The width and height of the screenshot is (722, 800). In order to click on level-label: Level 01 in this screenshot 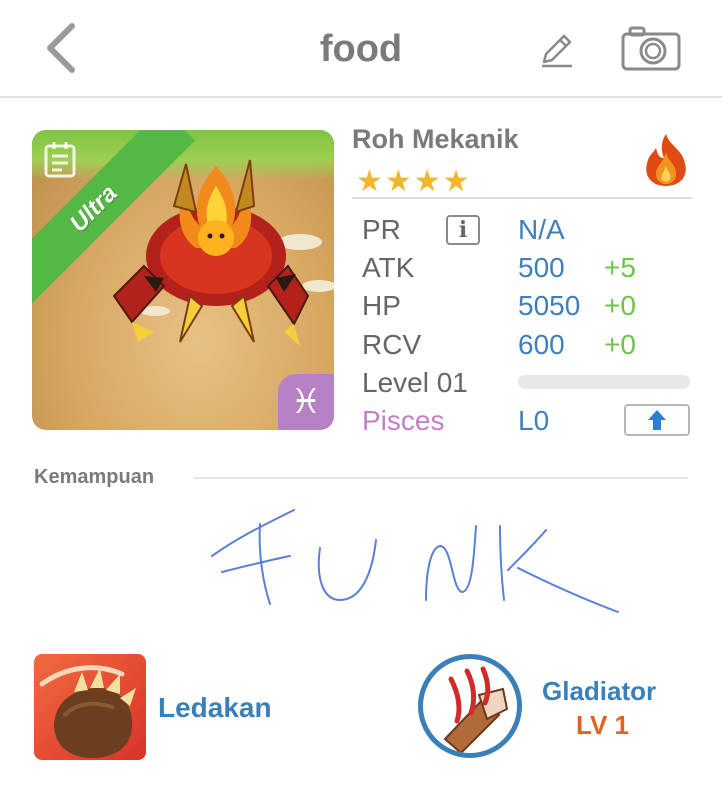, I will do `click(415, 382)`.